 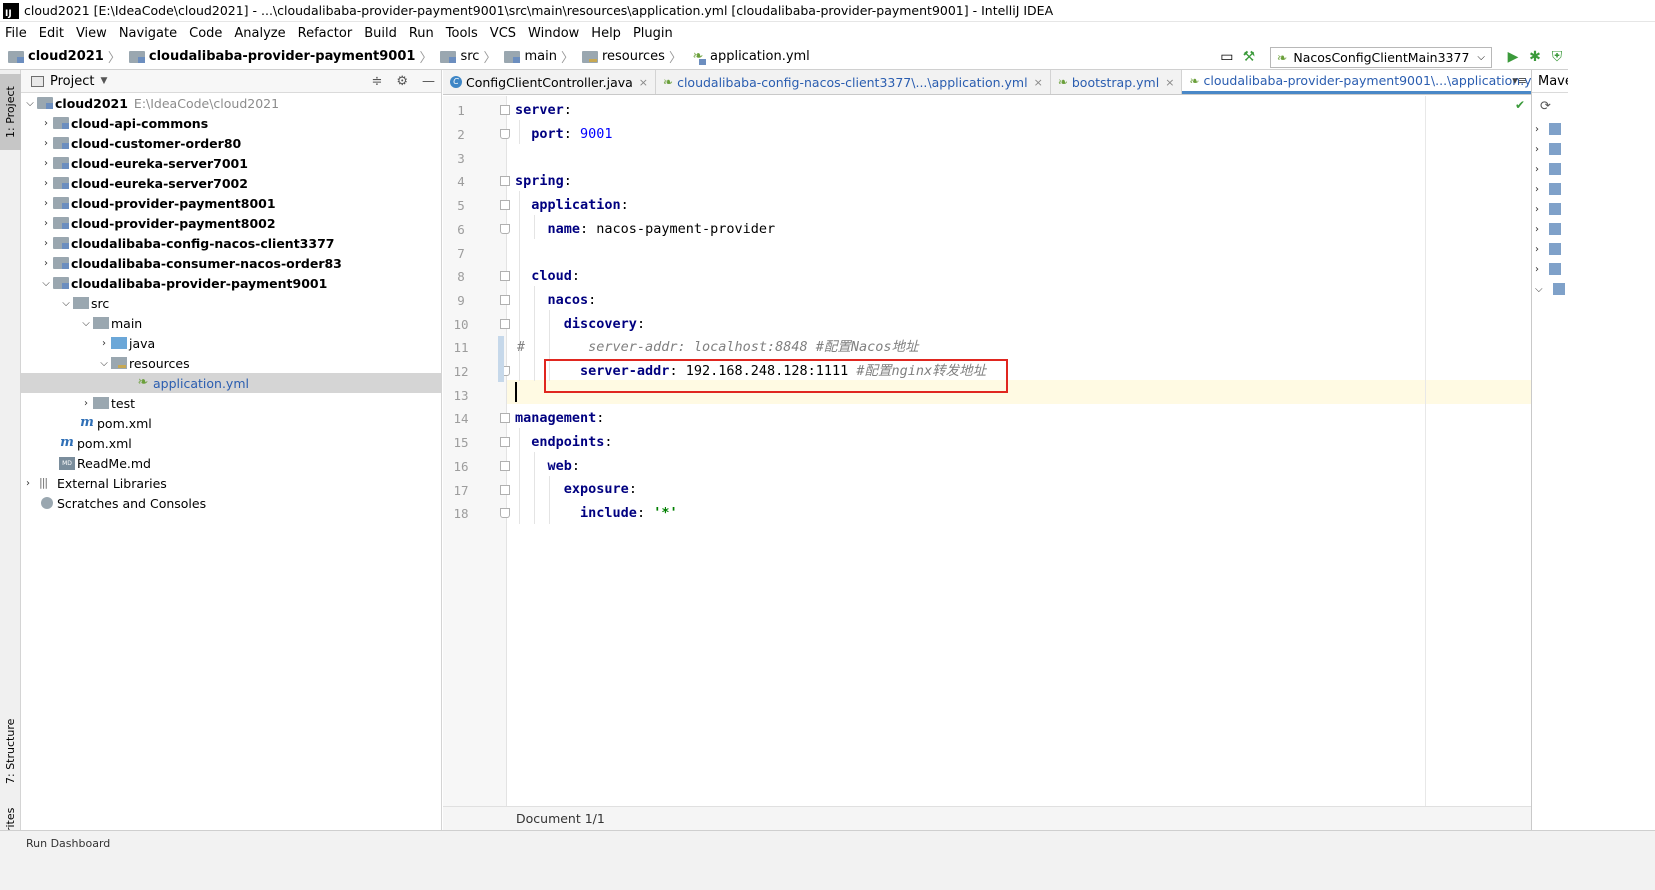 What do you see at coordinates (231, 143) in the screenshot?
I see `tree-item-cloud-customer-order80: › cloud-customer-order80` at bounding box center [231, 143].